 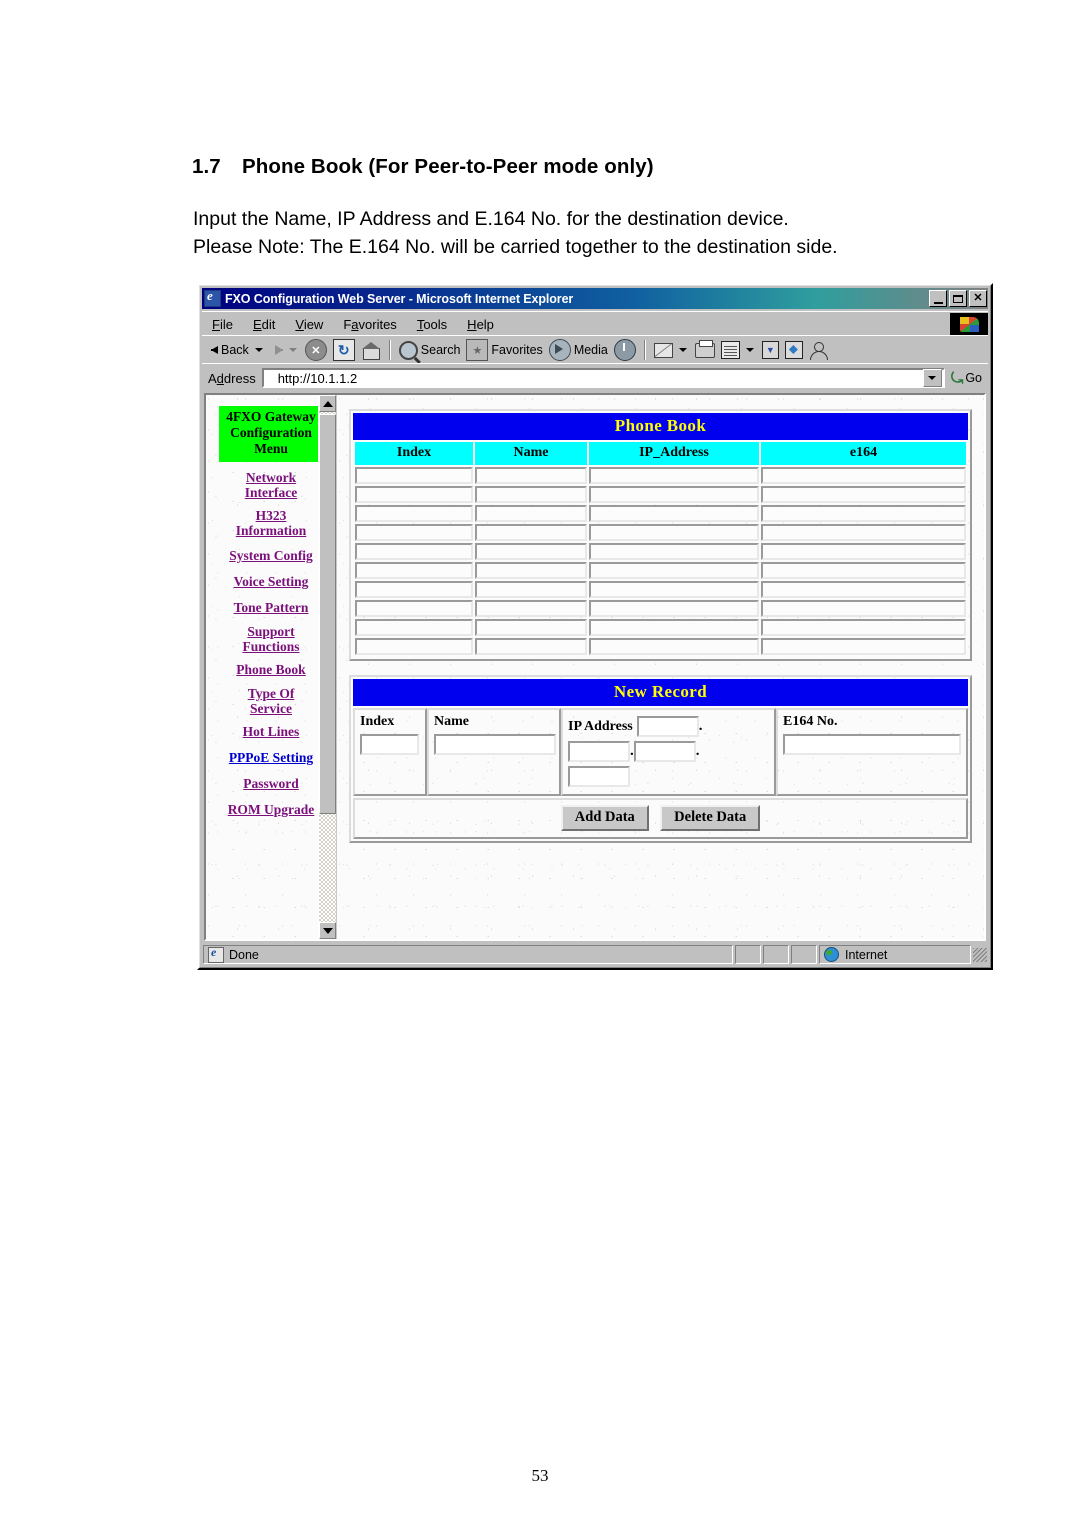 I want to click on status-zone-pane: Internet, so click(x=895, y=954).